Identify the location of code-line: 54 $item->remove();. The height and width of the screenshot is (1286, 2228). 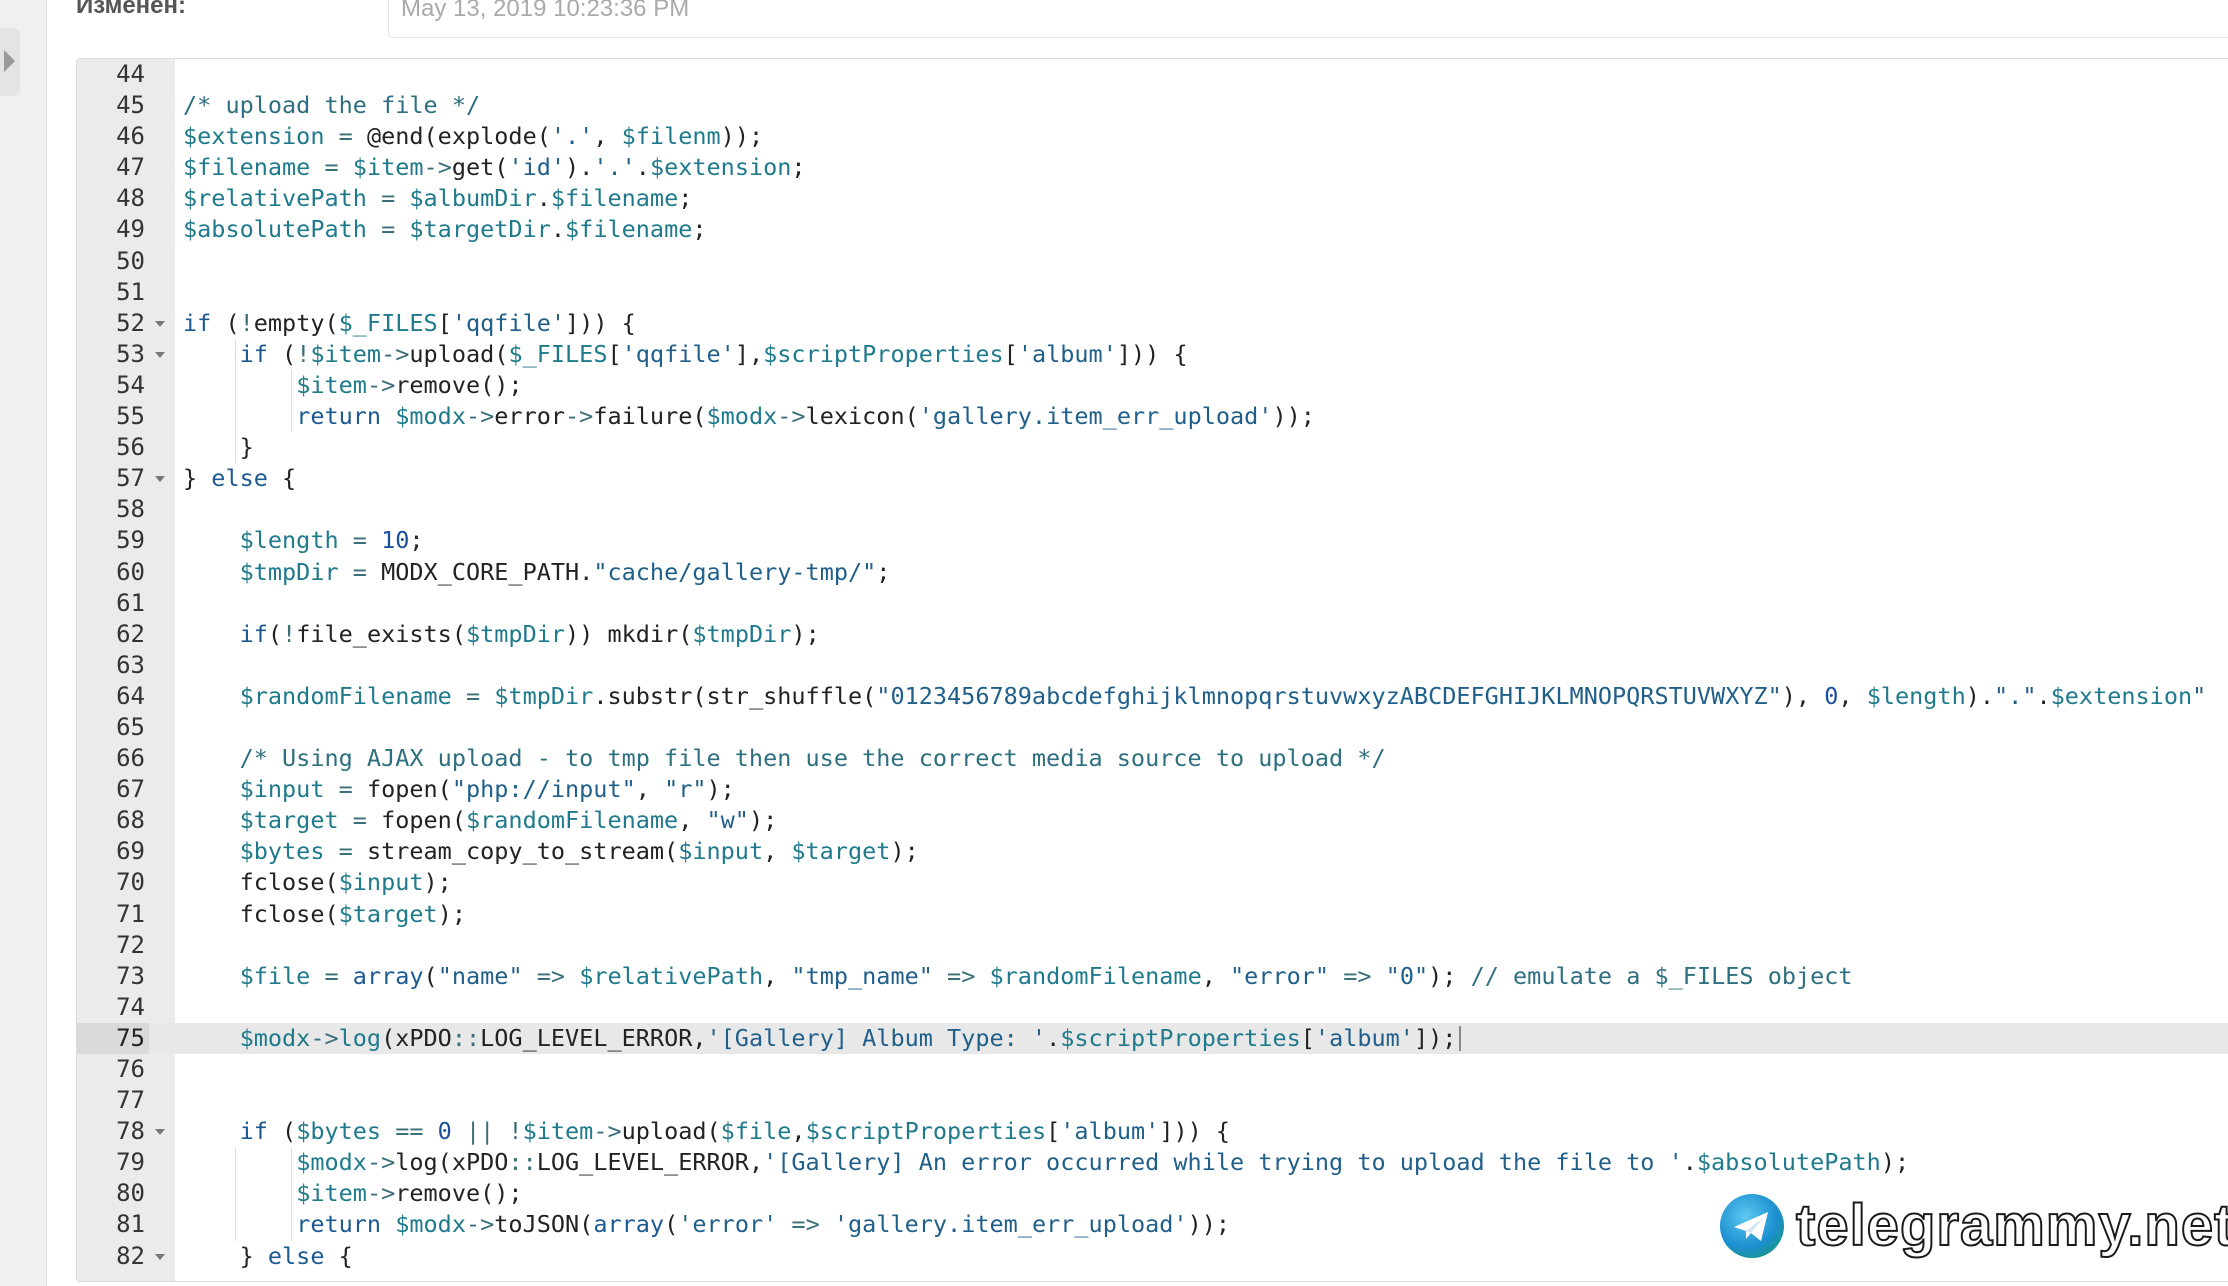
(1152, 385).